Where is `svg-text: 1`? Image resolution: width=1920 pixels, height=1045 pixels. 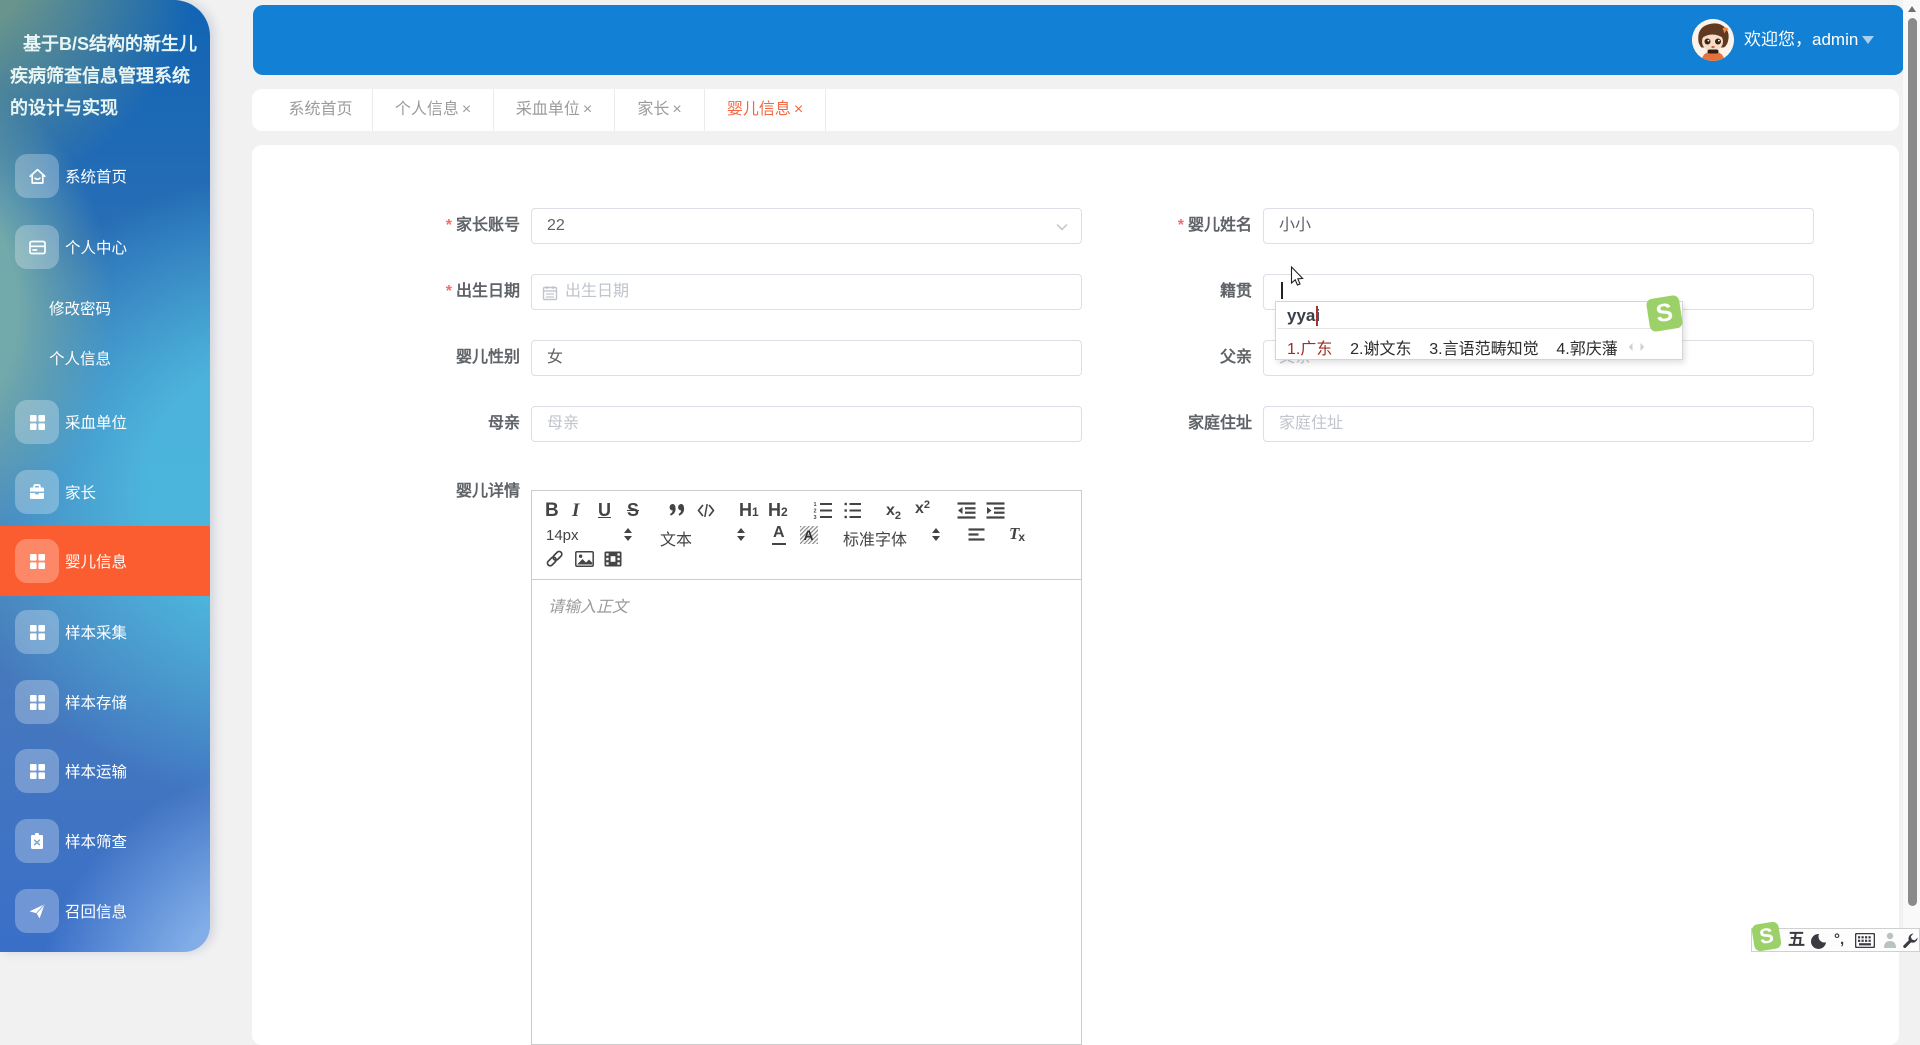 svg-text: 1 is located at coordinates (815, 505).